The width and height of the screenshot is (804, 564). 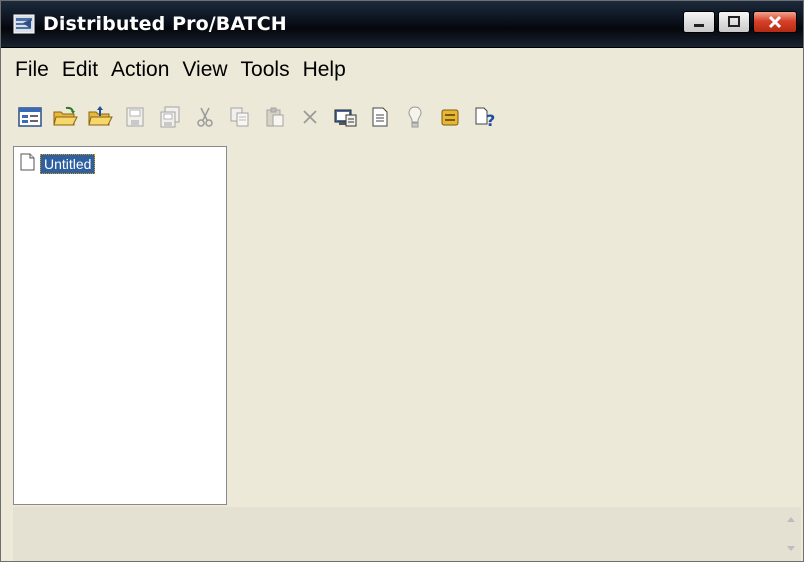 I want to click on menu-action: Action, so click(x=140, y=70).